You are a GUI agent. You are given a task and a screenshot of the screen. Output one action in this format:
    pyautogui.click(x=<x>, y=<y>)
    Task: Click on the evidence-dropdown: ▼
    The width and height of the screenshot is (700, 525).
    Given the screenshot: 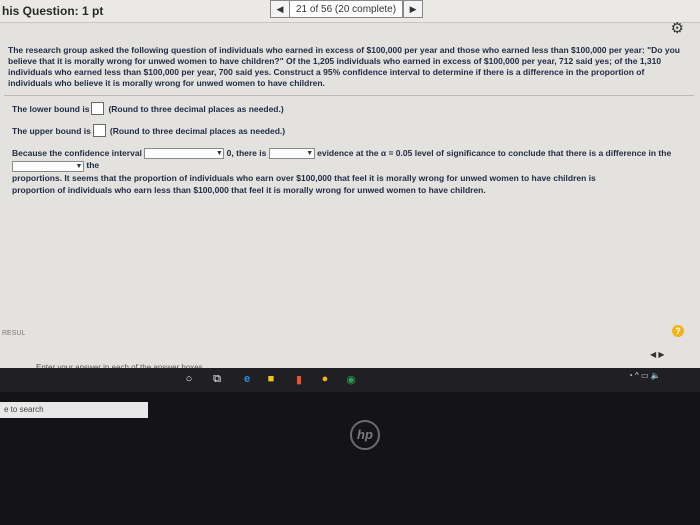 What is the action you would take?
    pyautogui.click(x=291, y=154)
    